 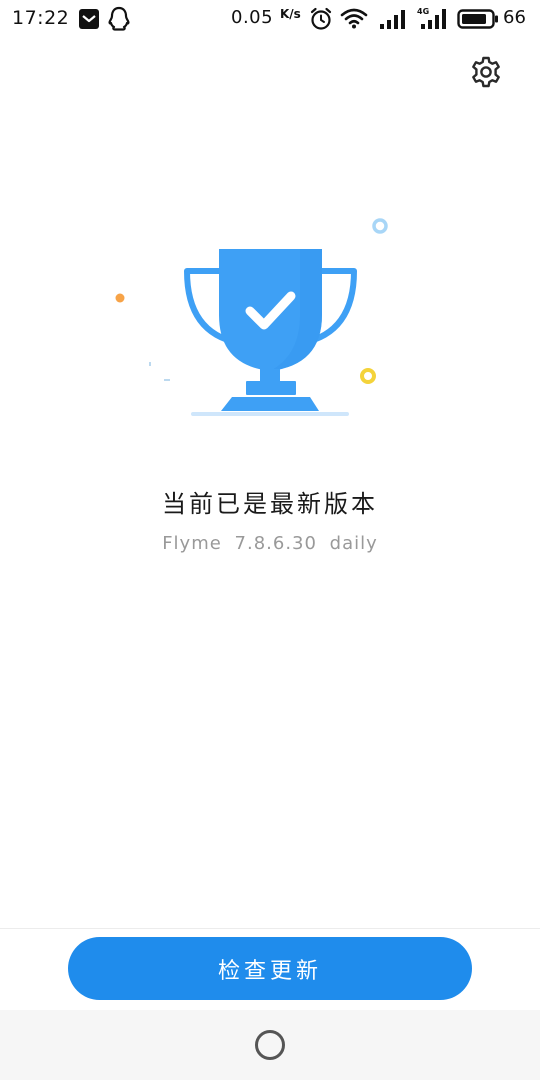 What do you see at coordinates (354, 18) in the screenshot?
I see `wifi-icon` at bounding box center [354, 18].